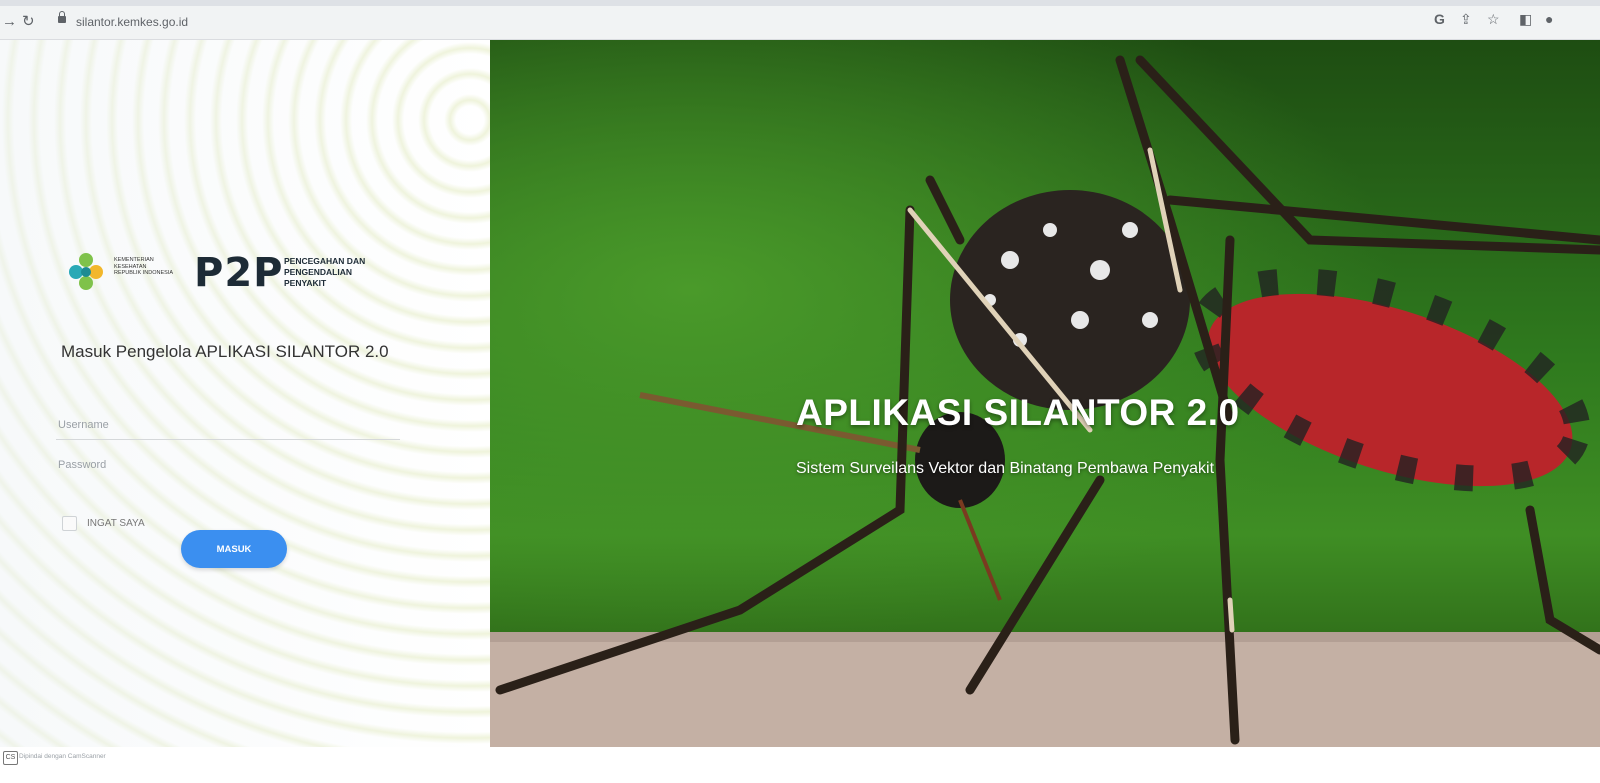  I want to click on camscanner-text: Dipindai dengan CamScanner, so click(62, 756).